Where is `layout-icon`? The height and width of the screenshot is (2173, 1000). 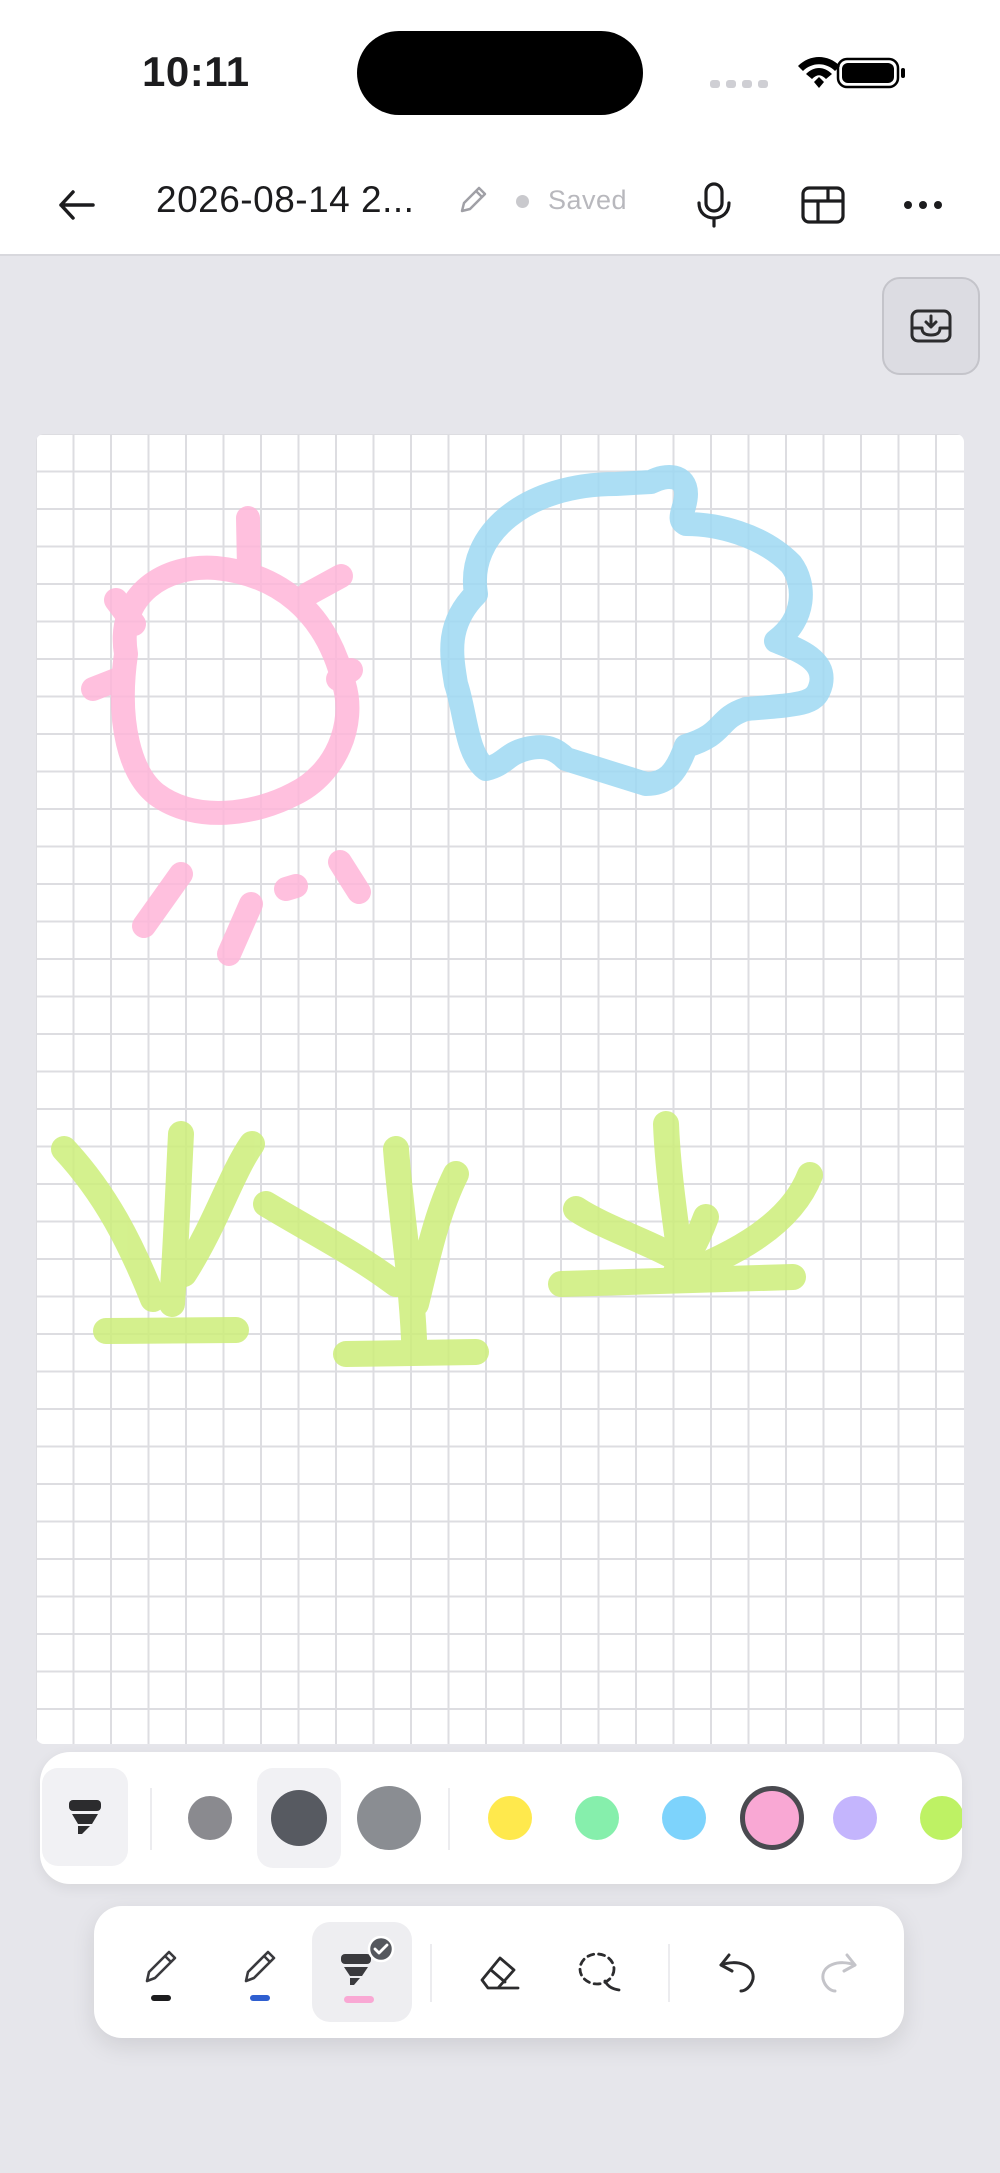
layout-icon is located at coordinates (823, 205).